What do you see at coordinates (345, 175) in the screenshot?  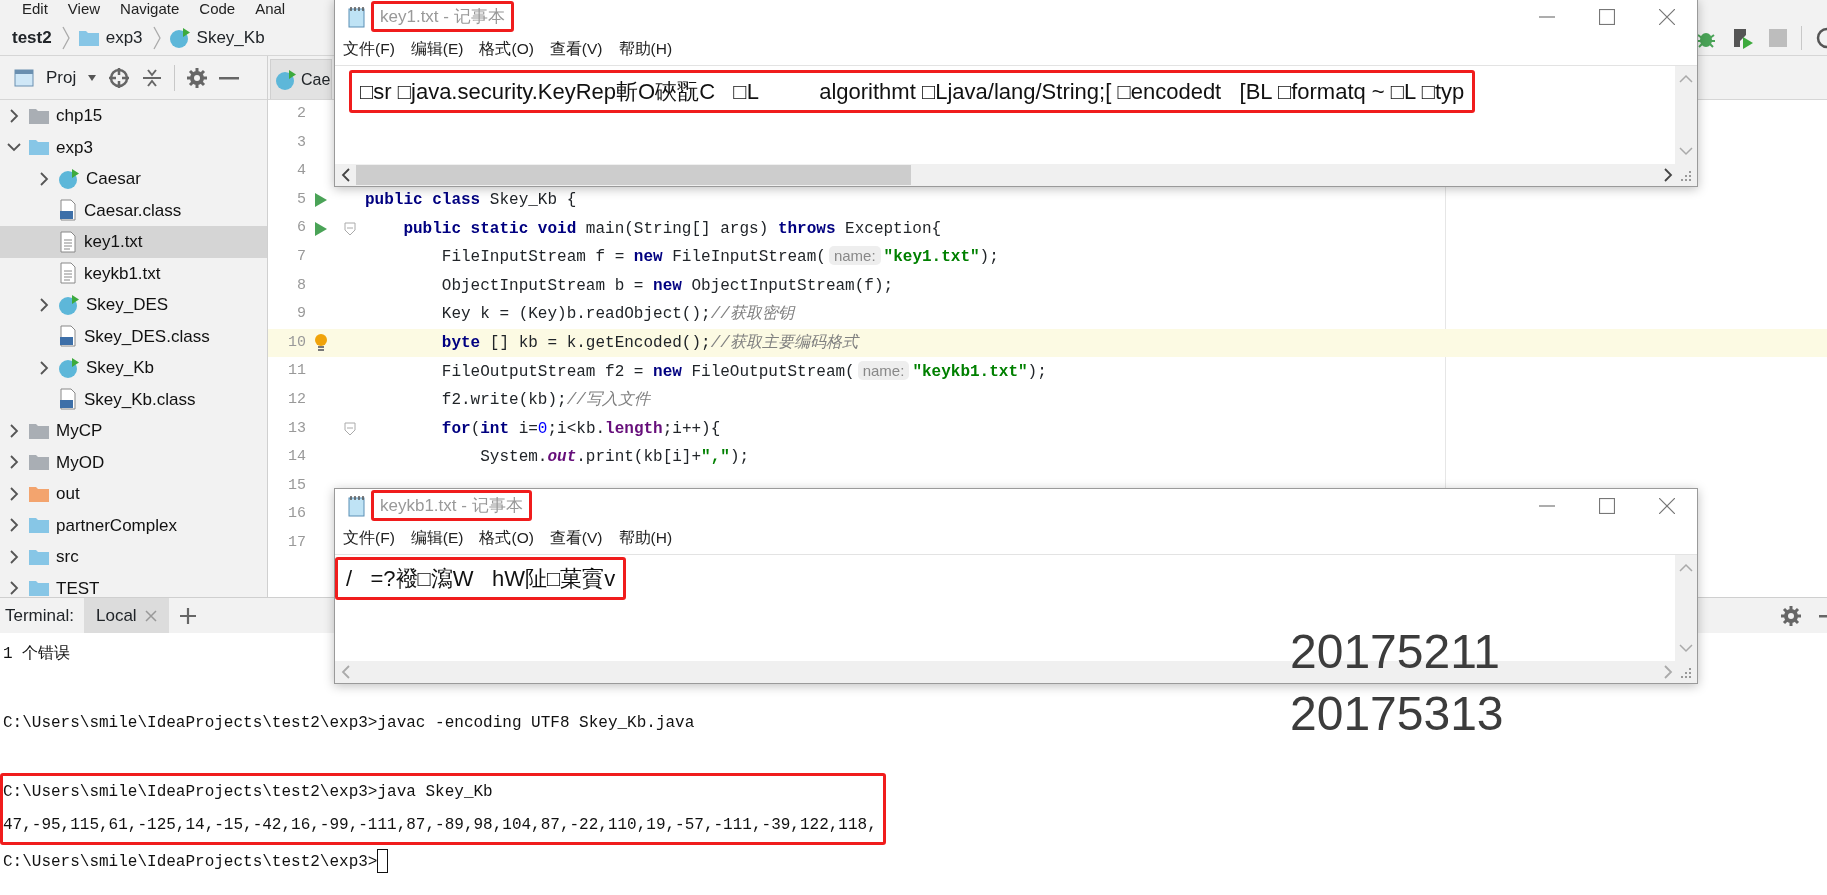 I see `scroll-left-icon` at bounding box center [345, 175].